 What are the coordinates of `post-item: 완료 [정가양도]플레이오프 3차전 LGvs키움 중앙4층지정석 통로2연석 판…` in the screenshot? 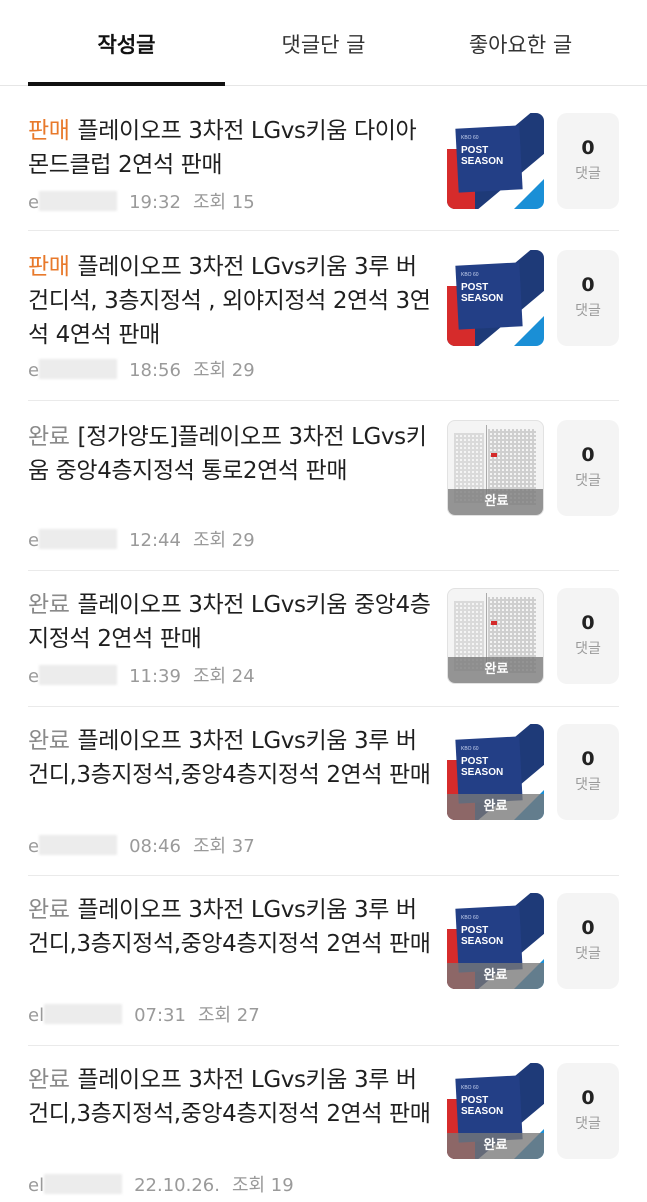 It's located at (323, 485).